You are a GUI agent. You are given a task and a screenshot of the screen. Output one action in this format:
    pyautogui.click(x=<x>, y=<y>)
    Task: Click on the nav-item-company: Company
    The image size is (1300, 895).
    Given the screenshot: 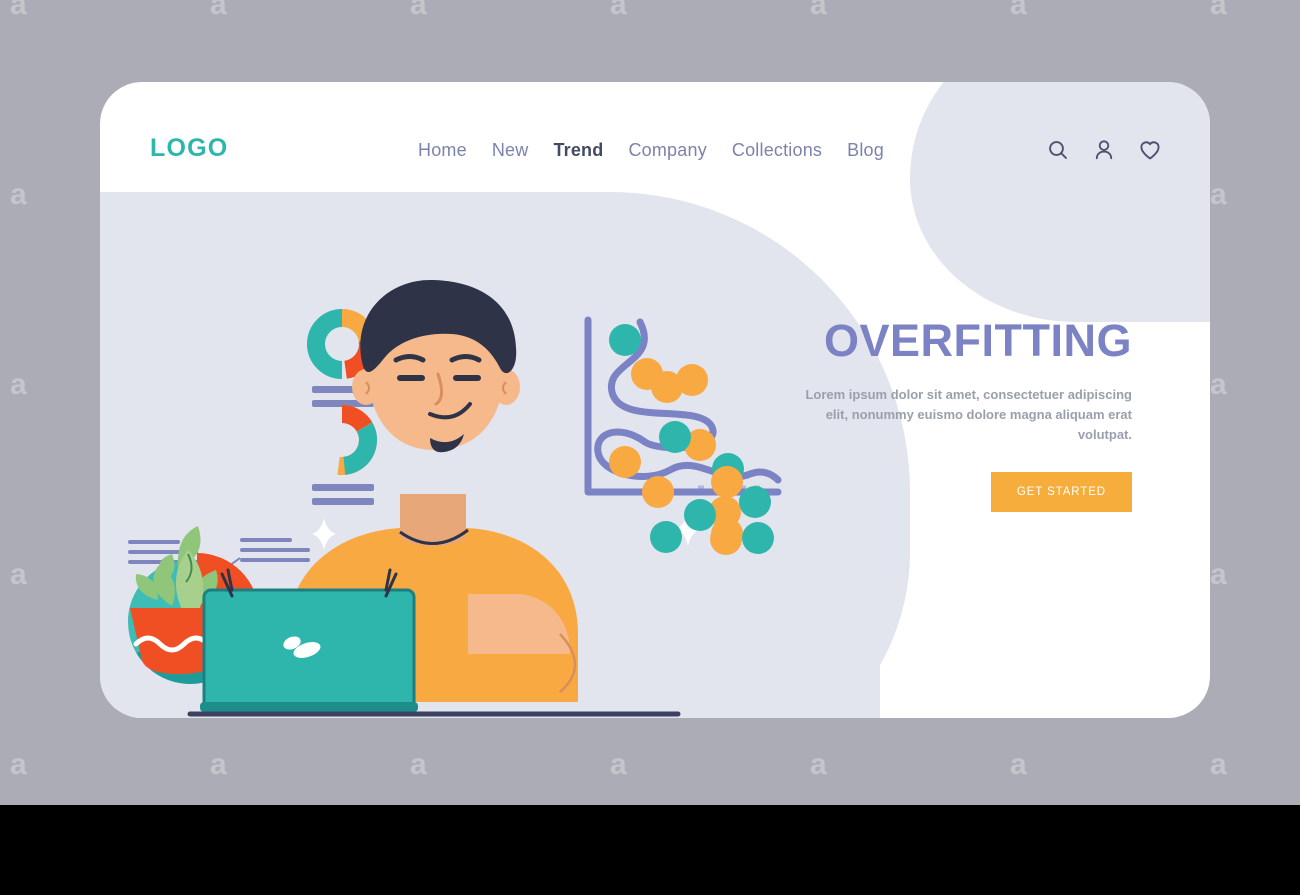 What is the action you would take?
    pyautogui.click(x=667, y=150)
    